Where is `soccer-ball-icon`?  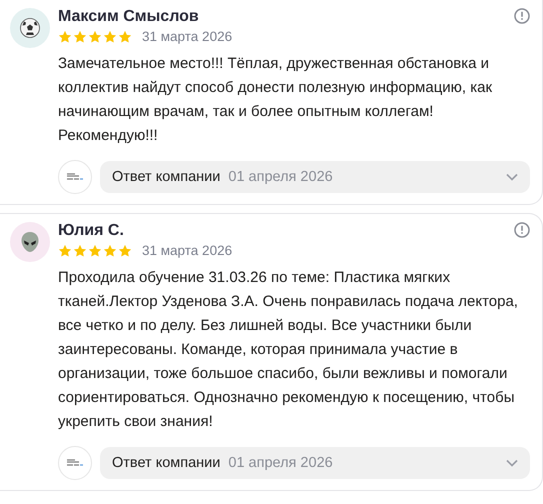
soccer-ball-icon is located at coordinates (30, 28).